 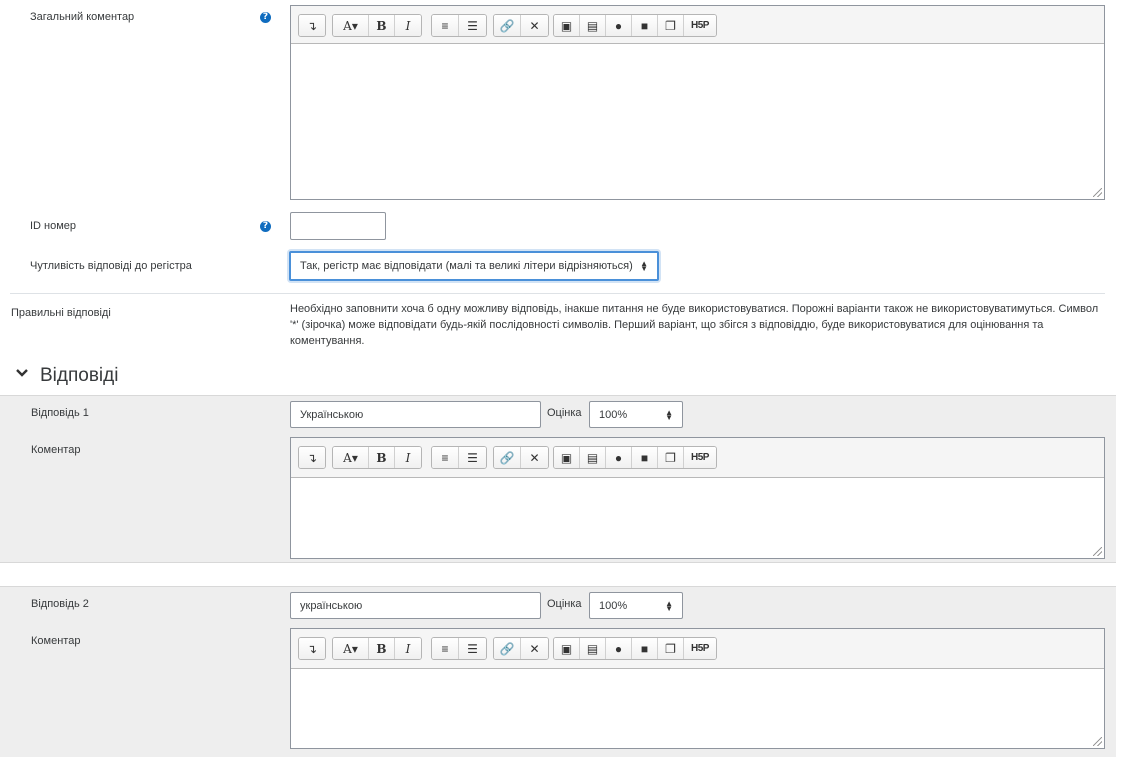 I want to click on chevron-down-icon, so click(x=24, y=376).